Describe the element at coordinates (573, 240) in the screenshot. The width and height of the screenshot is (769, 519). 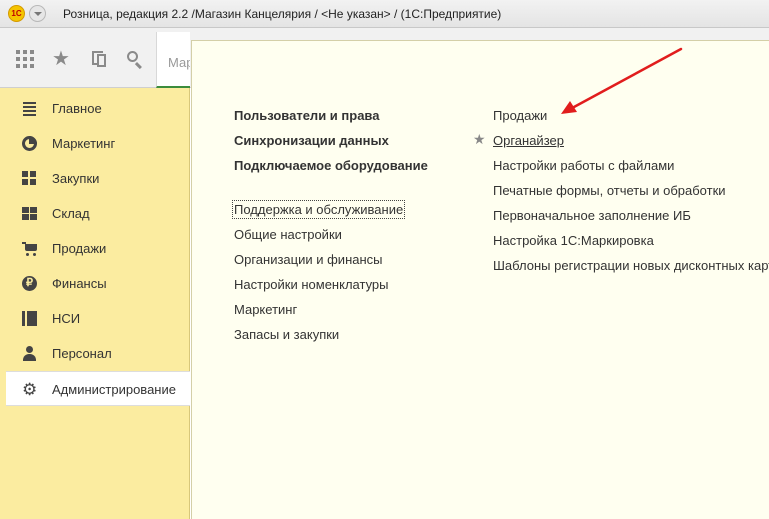
I see `link-marking-settings: Настройка 1С:Маркировка` at that location.